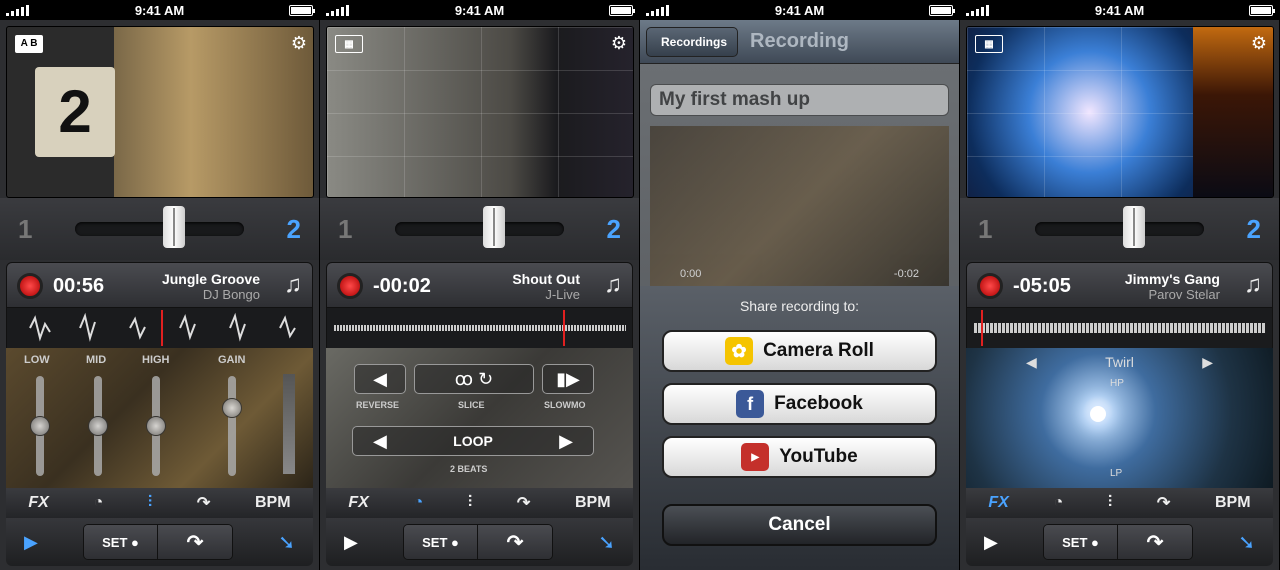  What do you see at coordinates (799, 100) in the screenshot?
I see `recording-name-field: My first mash up` at bounding box center [799, 100].